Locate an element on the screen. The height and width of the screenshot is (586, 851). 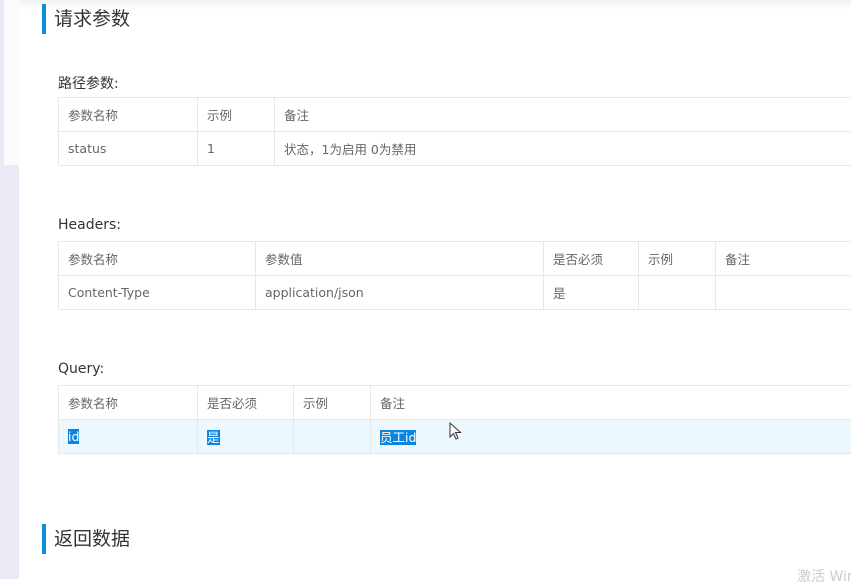
section-title-request: 请求参数 is located at coordinates (86, 19).